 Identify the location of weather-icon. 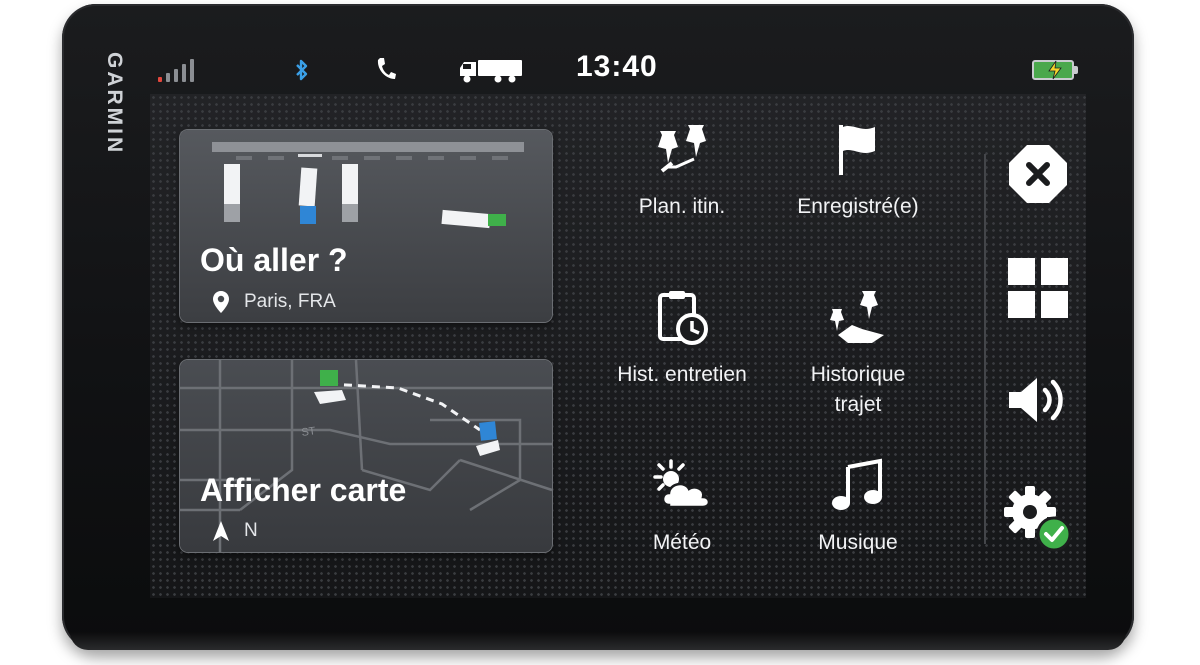
(682, 484).